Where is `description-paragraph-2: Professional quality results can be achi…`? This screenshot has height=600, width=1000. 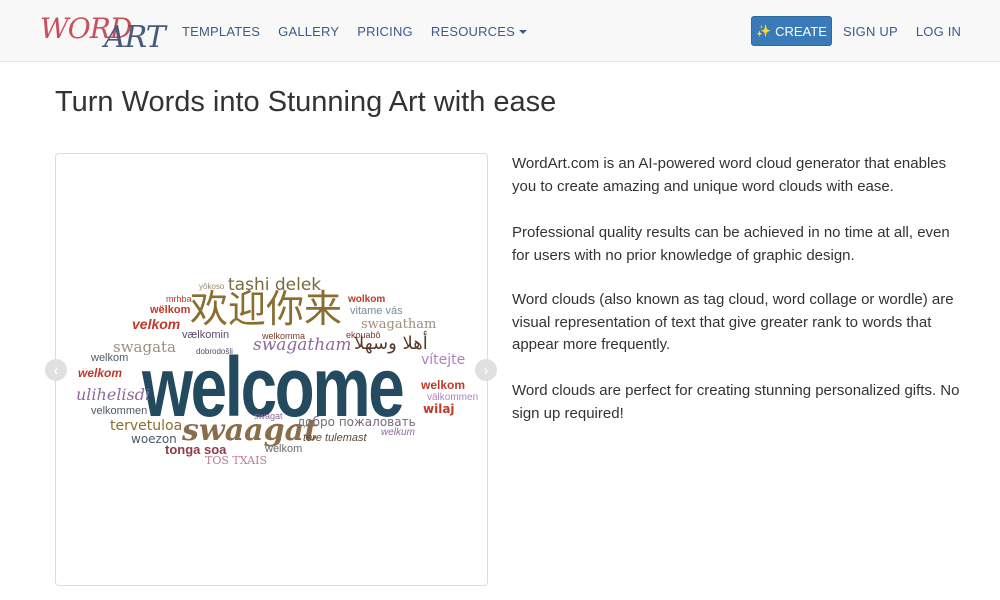 description-paragraph-2: Professional quality results can be achi… is located at coordinates (731, 244).